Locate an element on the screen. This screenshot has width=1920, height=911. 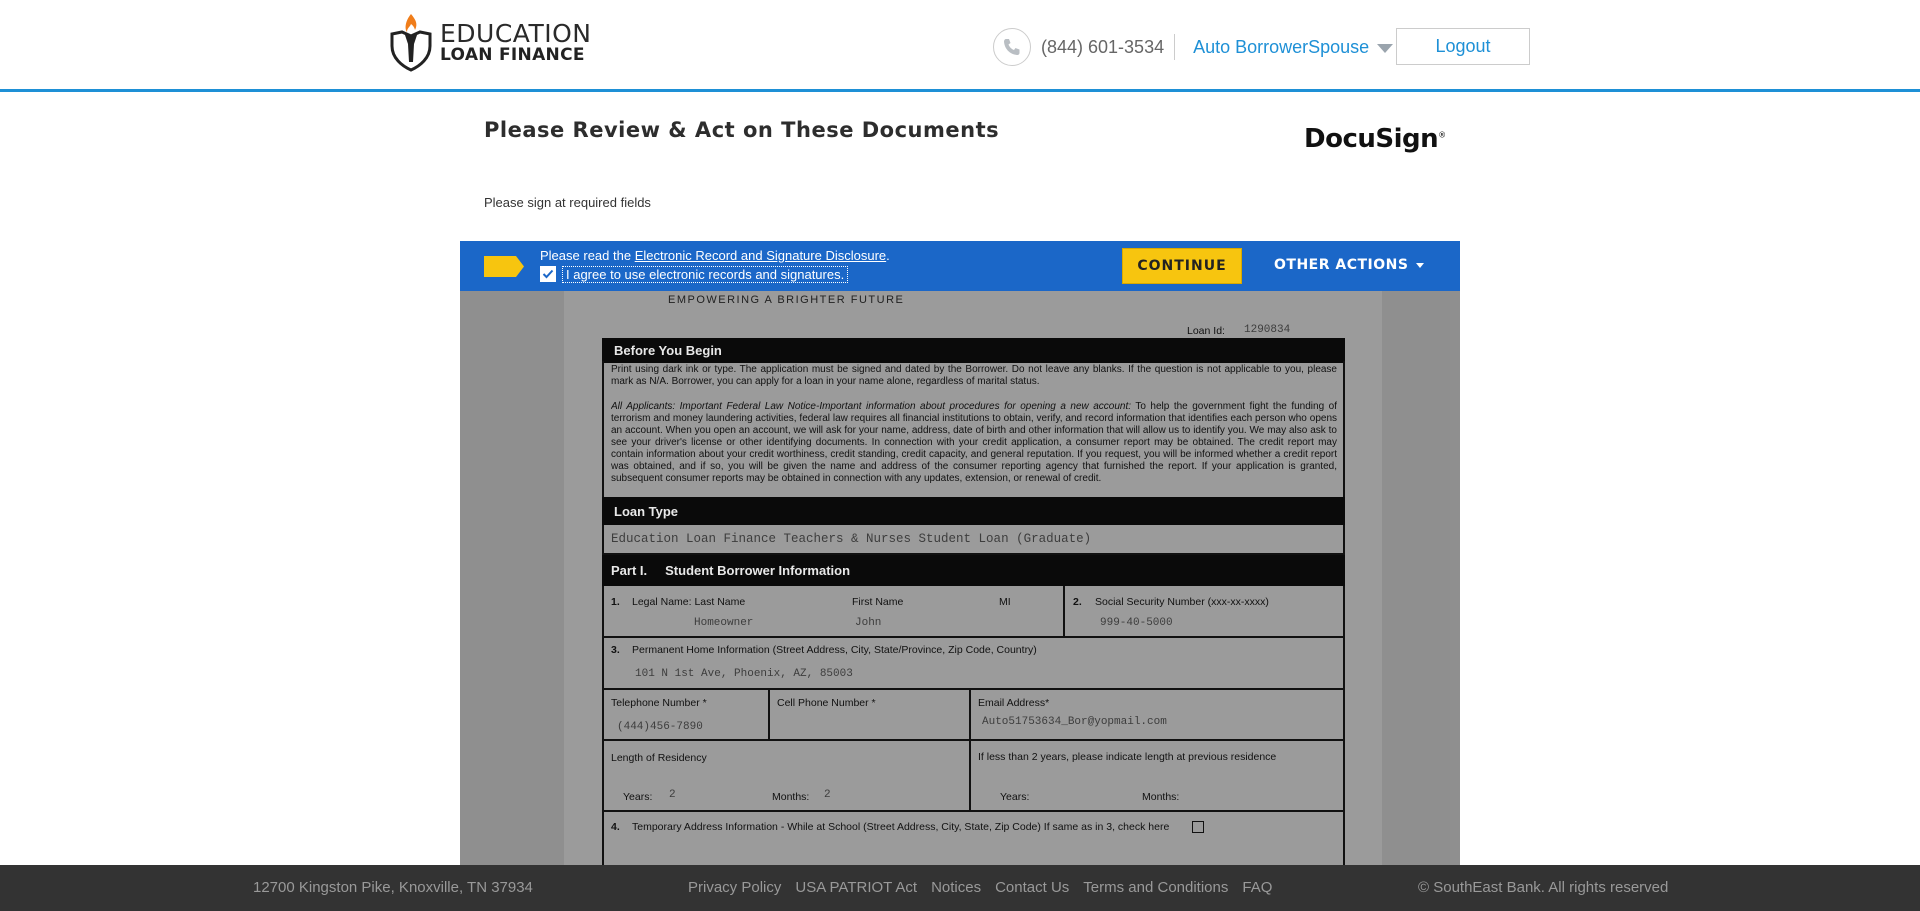
part1-title: Student Borrower Information is located at coordinates (758, 570).